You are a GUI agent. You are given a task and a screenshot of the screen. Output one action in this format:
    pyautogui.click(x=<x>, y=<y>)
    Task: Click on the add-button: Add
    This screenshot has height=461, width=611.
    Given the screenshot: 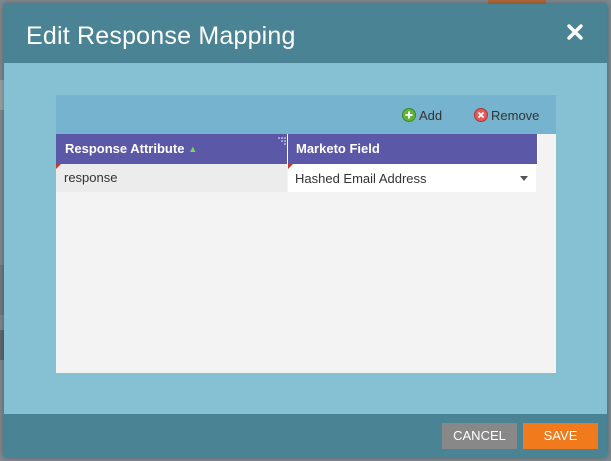 What is the action you would take?
    pyautogui.click(x=422, y=115)
    